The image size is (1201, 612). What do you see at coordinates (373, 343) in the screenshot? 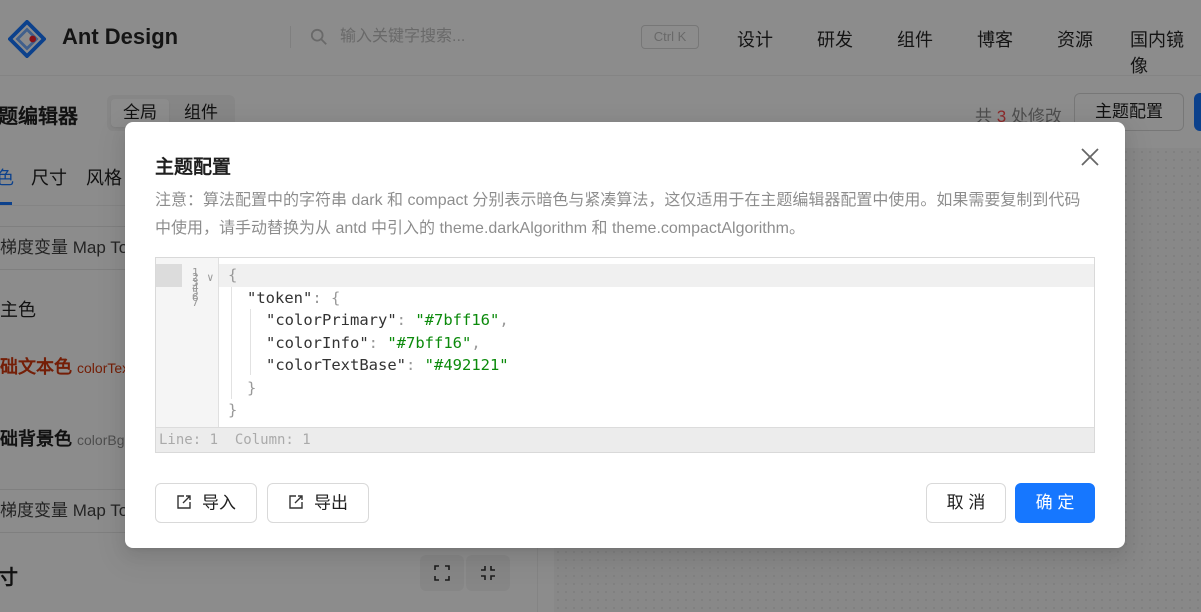
I see `code-line-color-info: "colorInfo": "#7bff16",` at bounding box center [373, 343].